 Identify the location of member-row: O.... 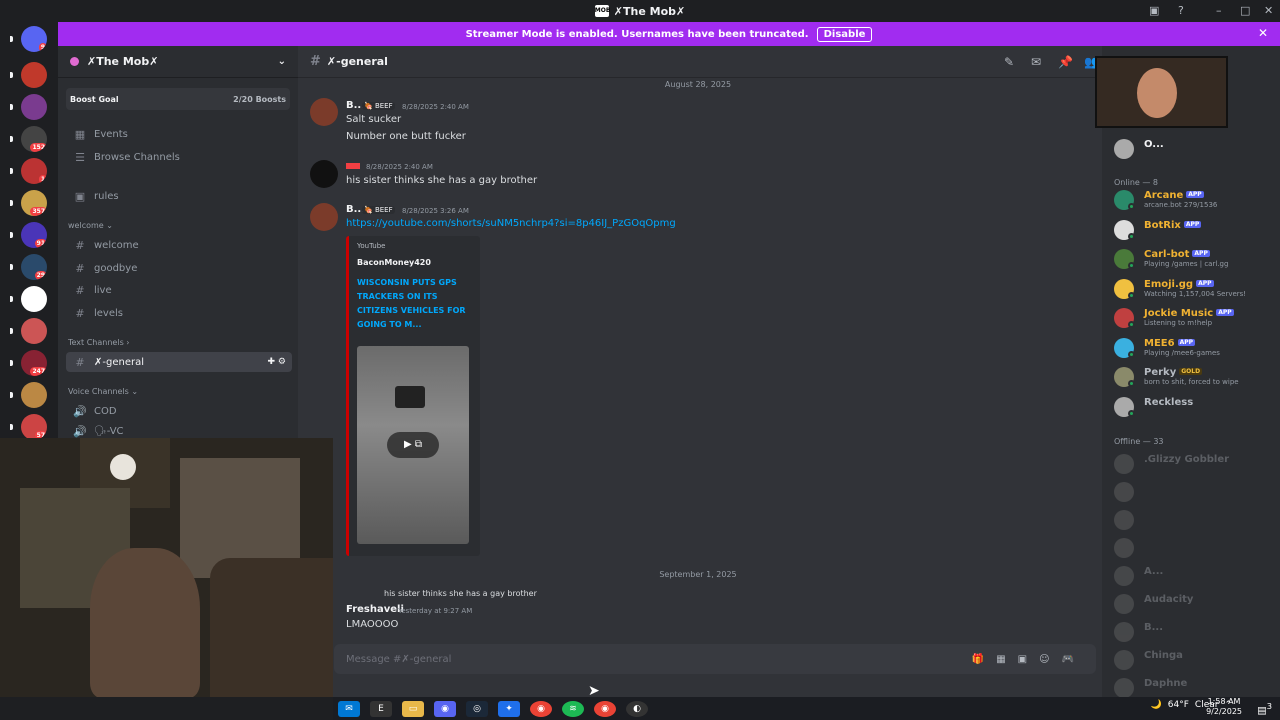
(1194, 149).